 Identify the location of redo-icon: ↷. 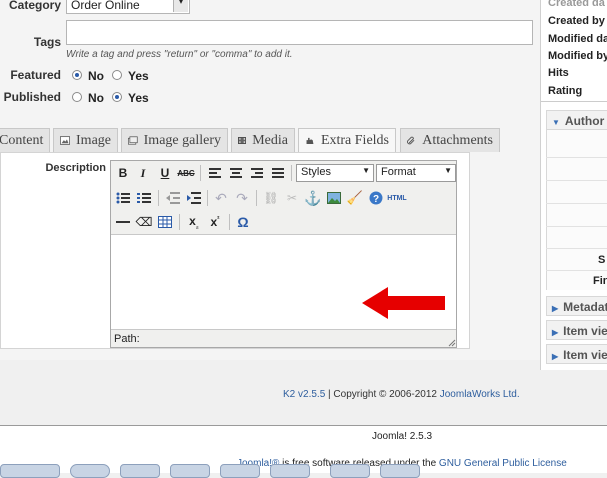
(242, 197).